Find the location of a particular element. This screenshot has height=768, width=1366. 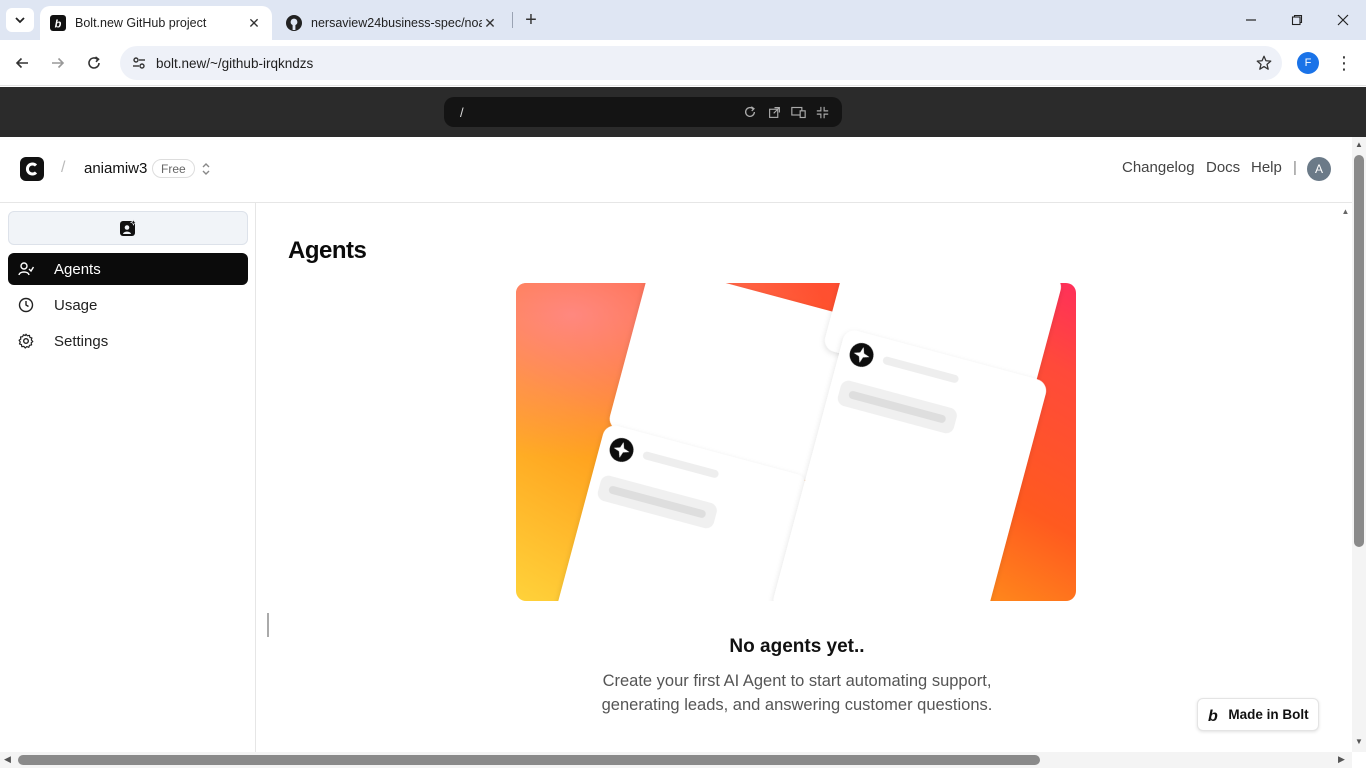

sidebar-item-label: Settings is located at coordinates (81, 341).